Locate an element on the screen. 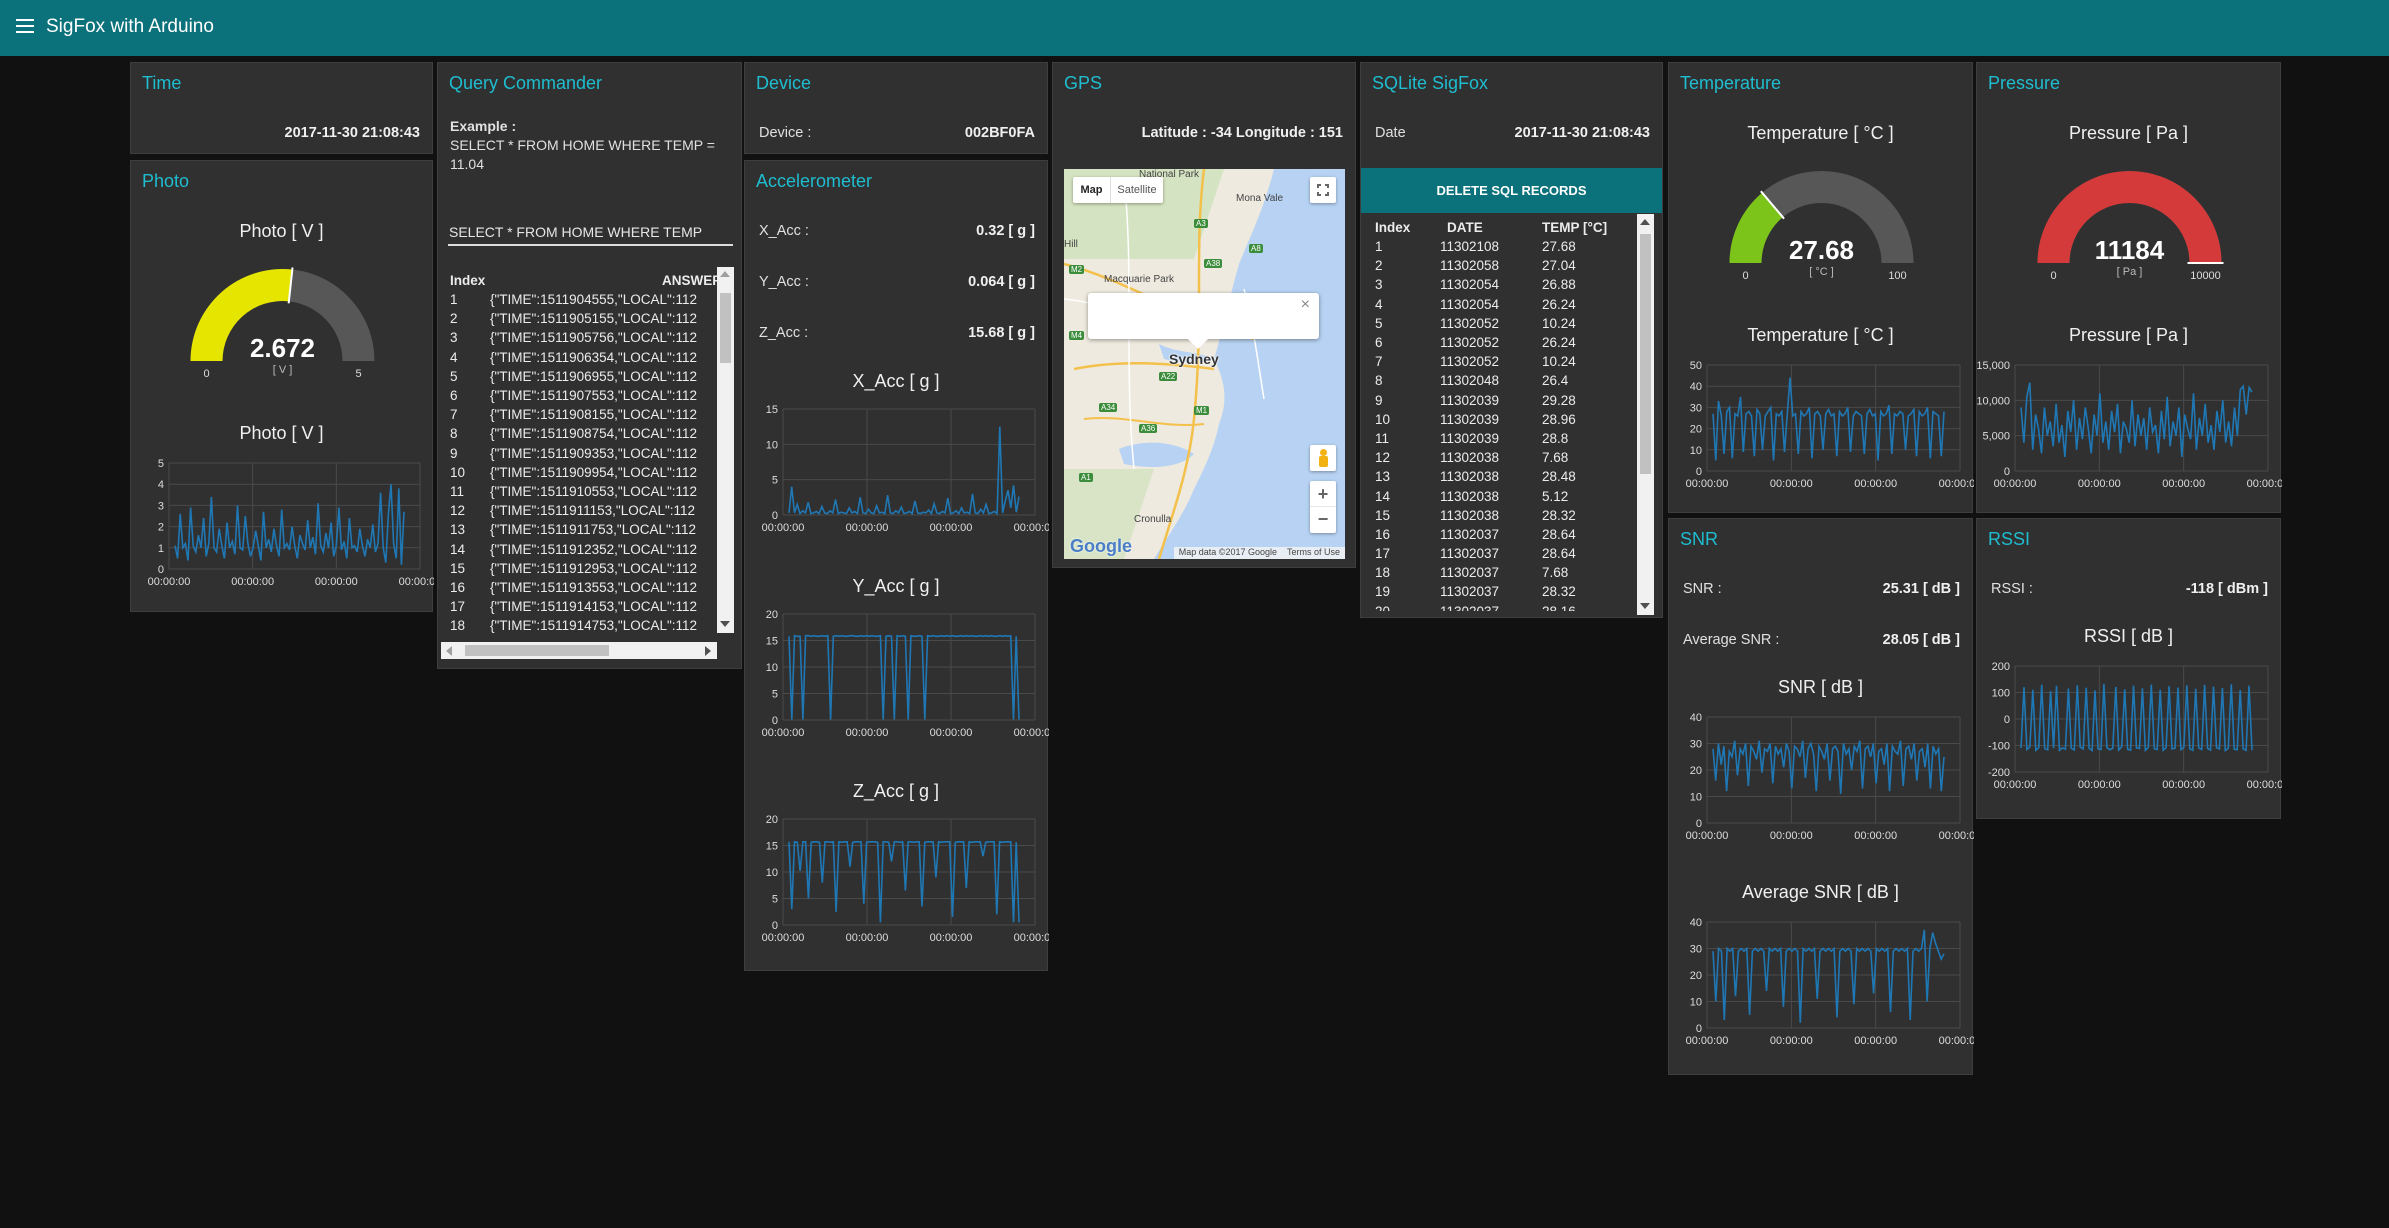 The width and height of the screenshot is (2389, 1228). card-title-rssi: RSSI is located at coordinates (2009, 539).